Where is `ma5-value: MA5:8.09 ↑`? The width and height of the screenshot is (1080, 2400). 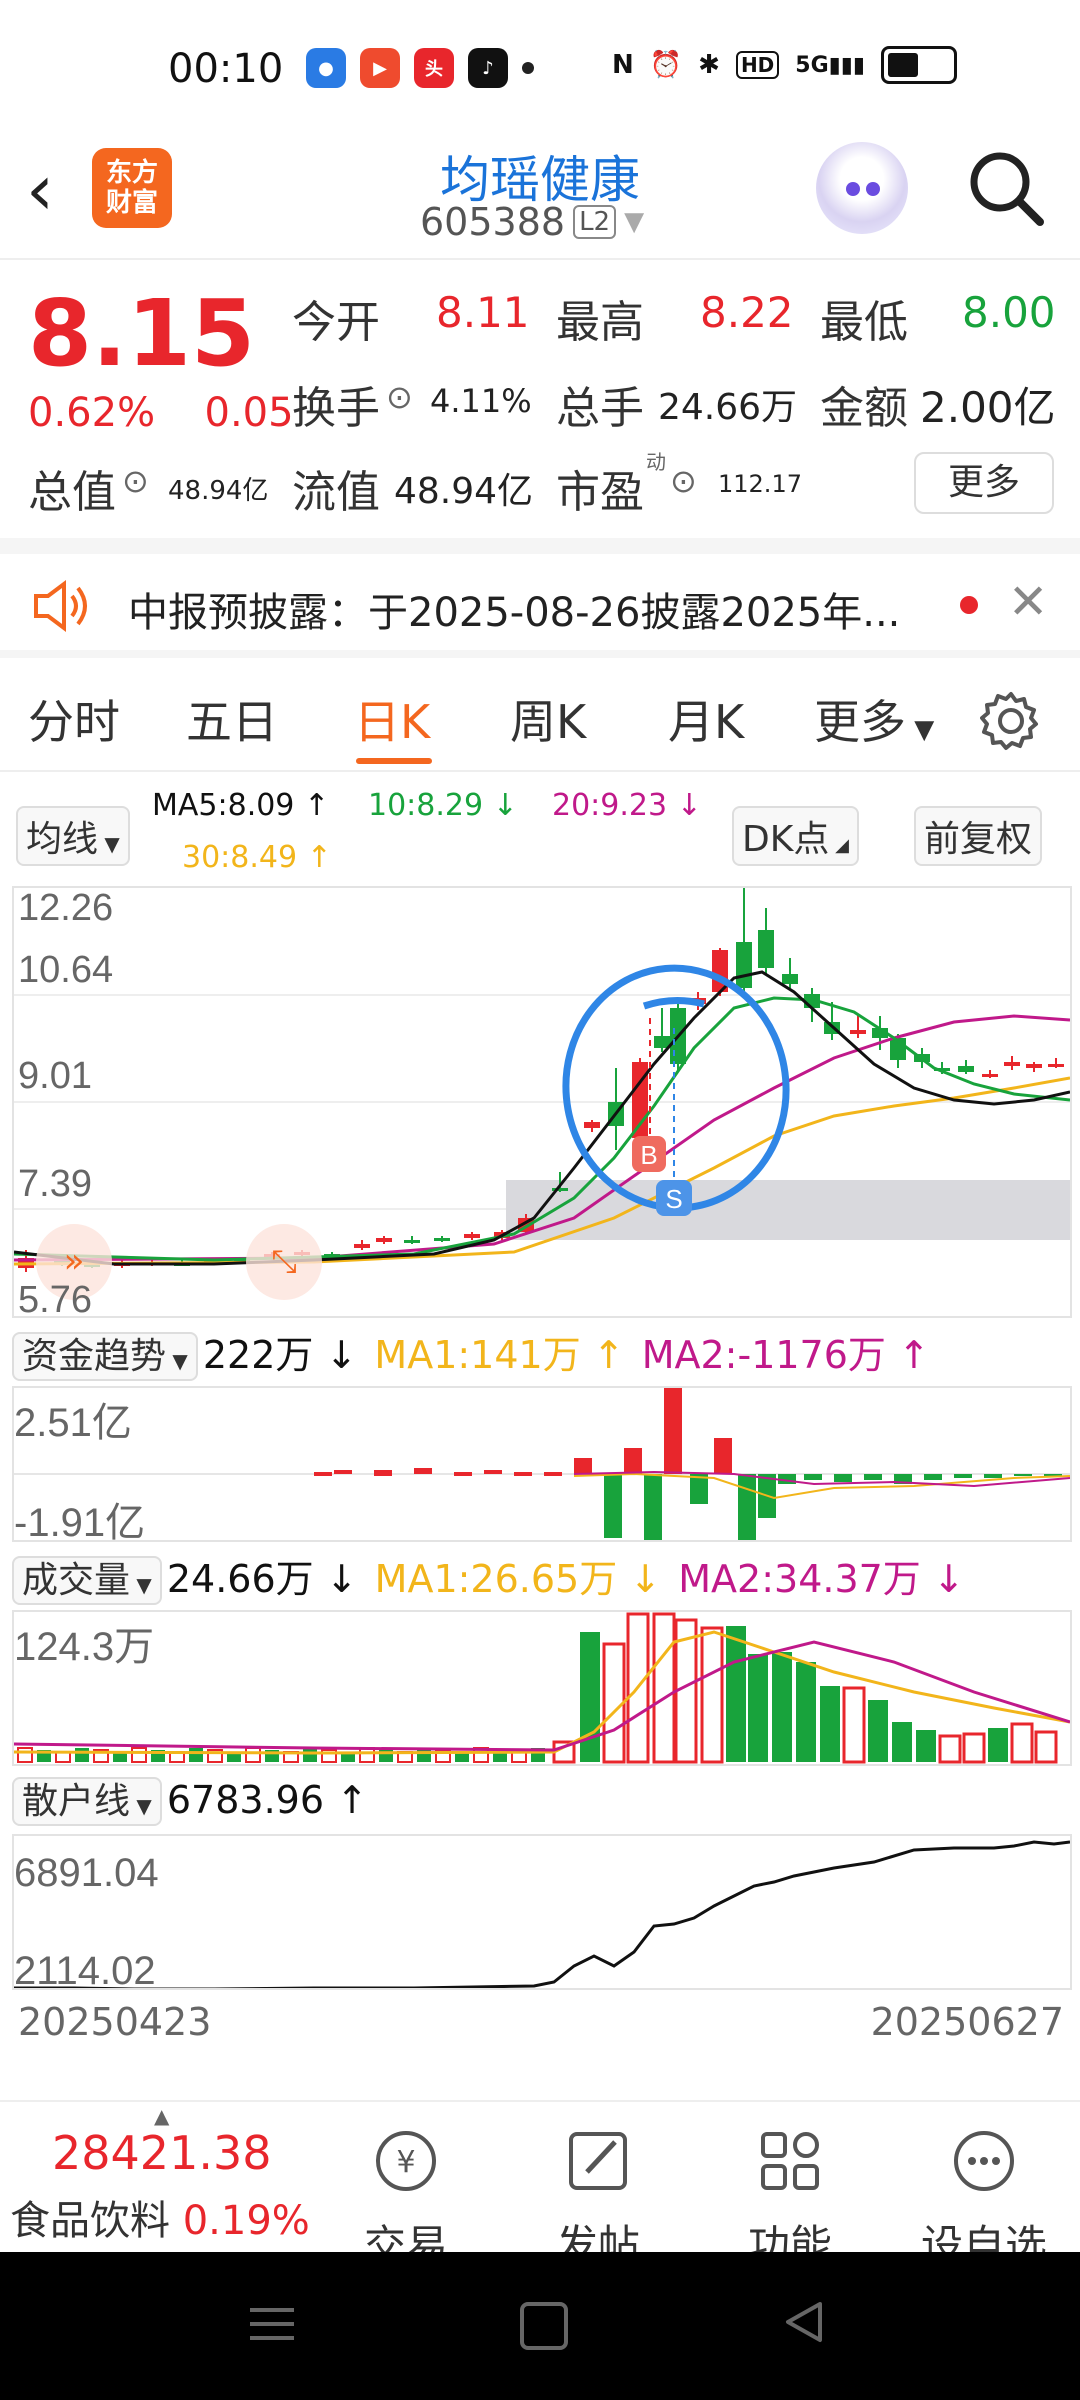 ma5-value: MA5:8.09 ↑ is located at coordinates (241, 805).